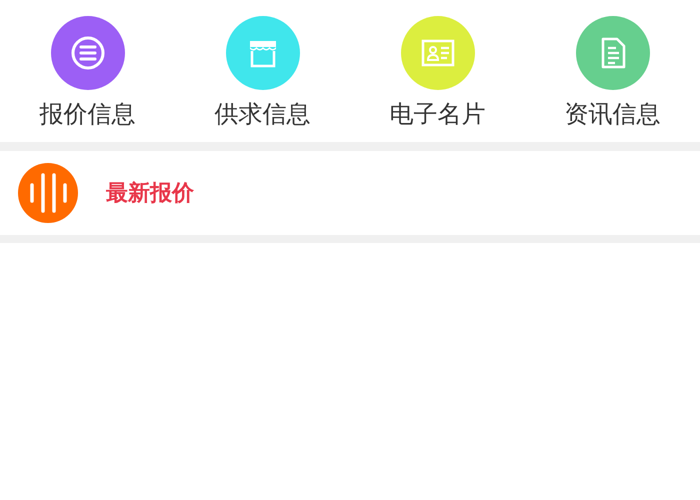 This screenshot has height=500, width=700. I want to click on shortcut-label: 供求信息, so click(262, 114).